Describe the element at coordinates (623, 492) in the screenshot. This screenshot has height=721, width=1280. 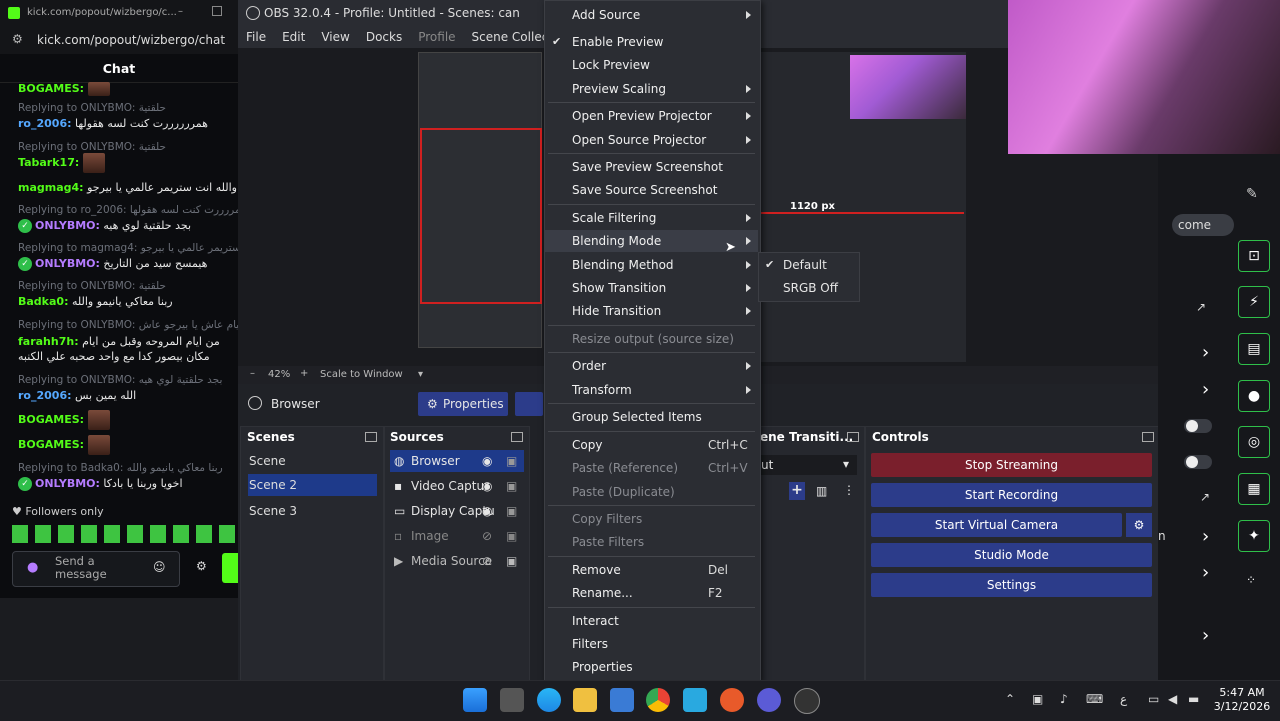
I see `menu-paste-duplicate: Paste (Duplicate)` at that location.